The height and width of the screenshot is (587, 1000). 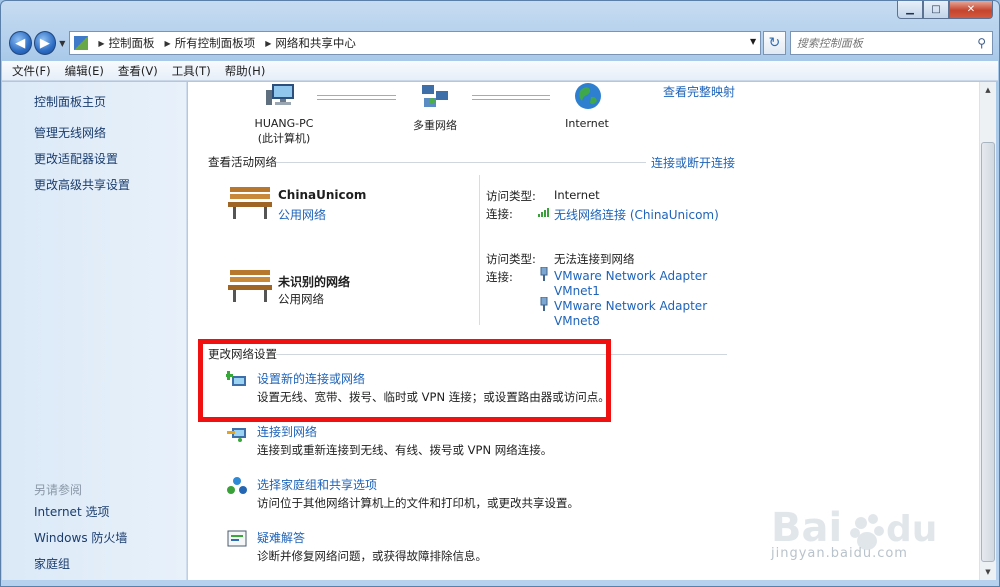 I want to click on sidebar-tasks: 管理无线网络 更改适配器设置 更改高级共享设置, so click(x=82, y=163).